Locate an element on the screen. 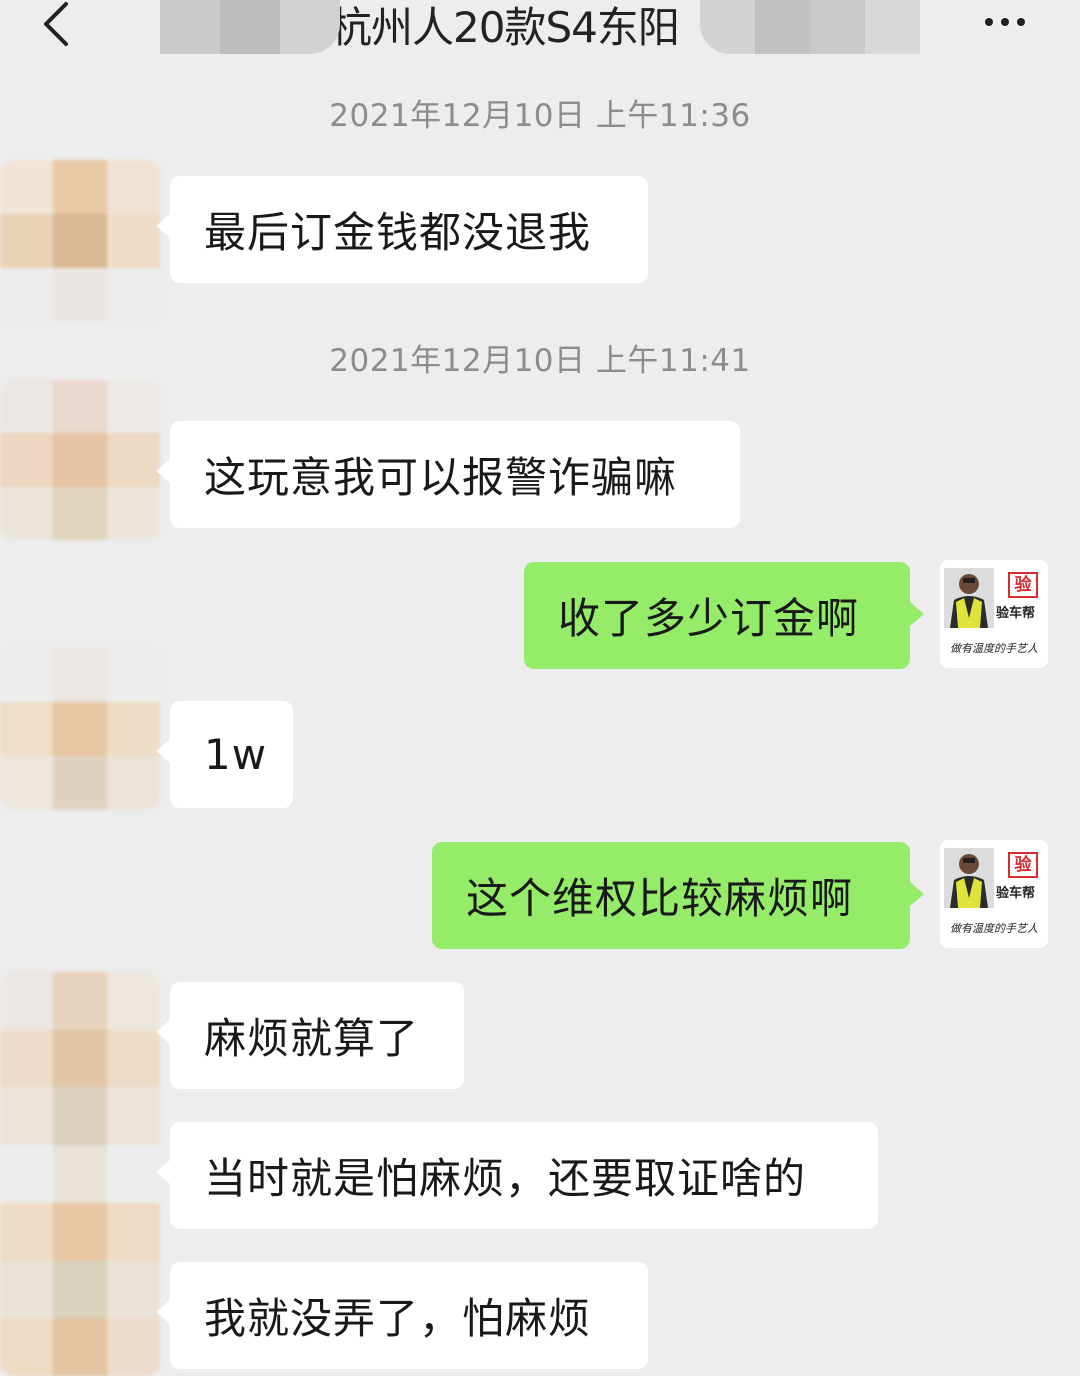 The image size is (1080, 1376). title-redaction-left is located at coordinates (250, 27).